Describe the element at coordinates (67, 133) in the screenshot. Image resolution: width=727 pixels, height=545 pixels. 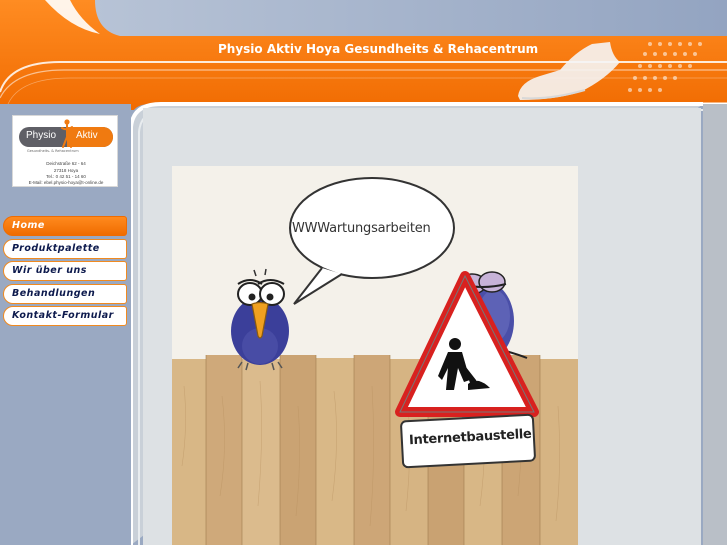
I see `person-figure-icon` at that location.